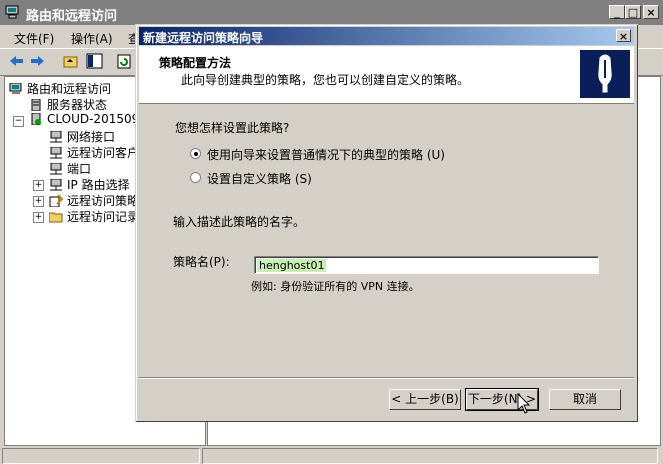 This screenshot has height=464, width=663. What do you see at coordinates (335, 286) in the screenshot?
I see `example-text: 例如: 身份验证所有的 VPN 连接。` at bounding box center [335, 286].